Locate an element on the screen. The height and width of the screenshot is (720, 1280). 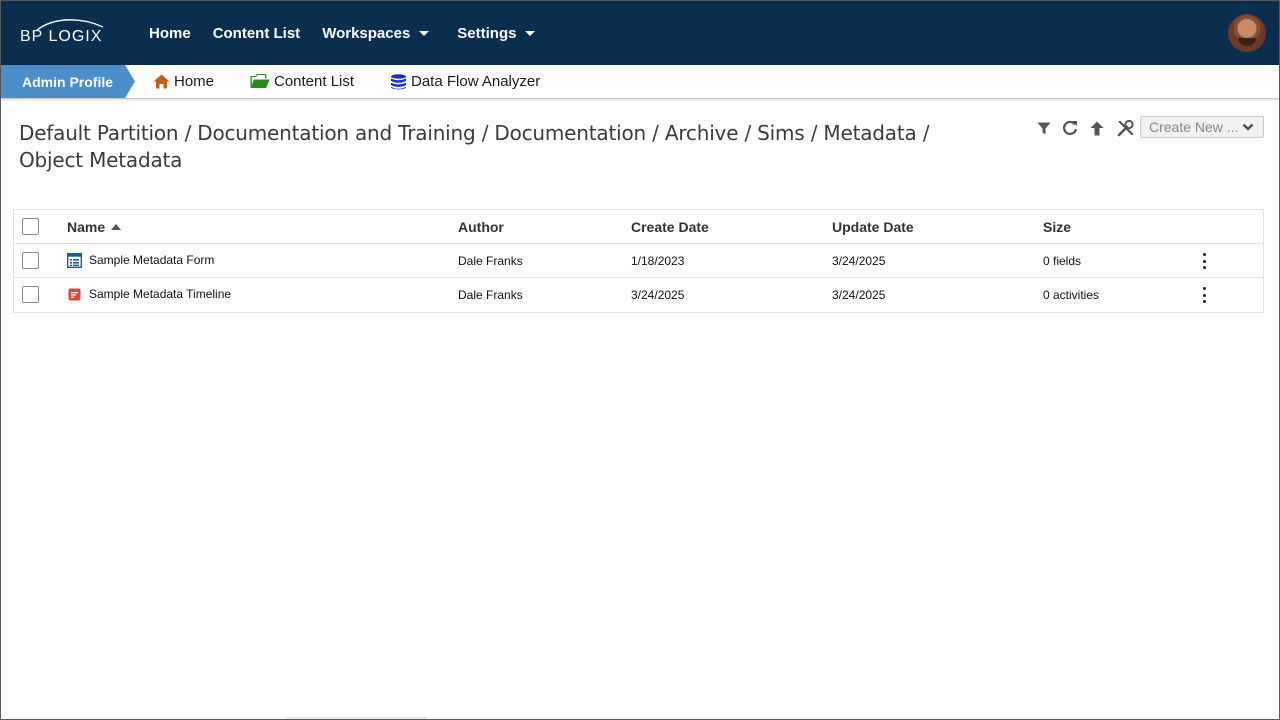
timeline-icon is located at coordinates (74, 294).